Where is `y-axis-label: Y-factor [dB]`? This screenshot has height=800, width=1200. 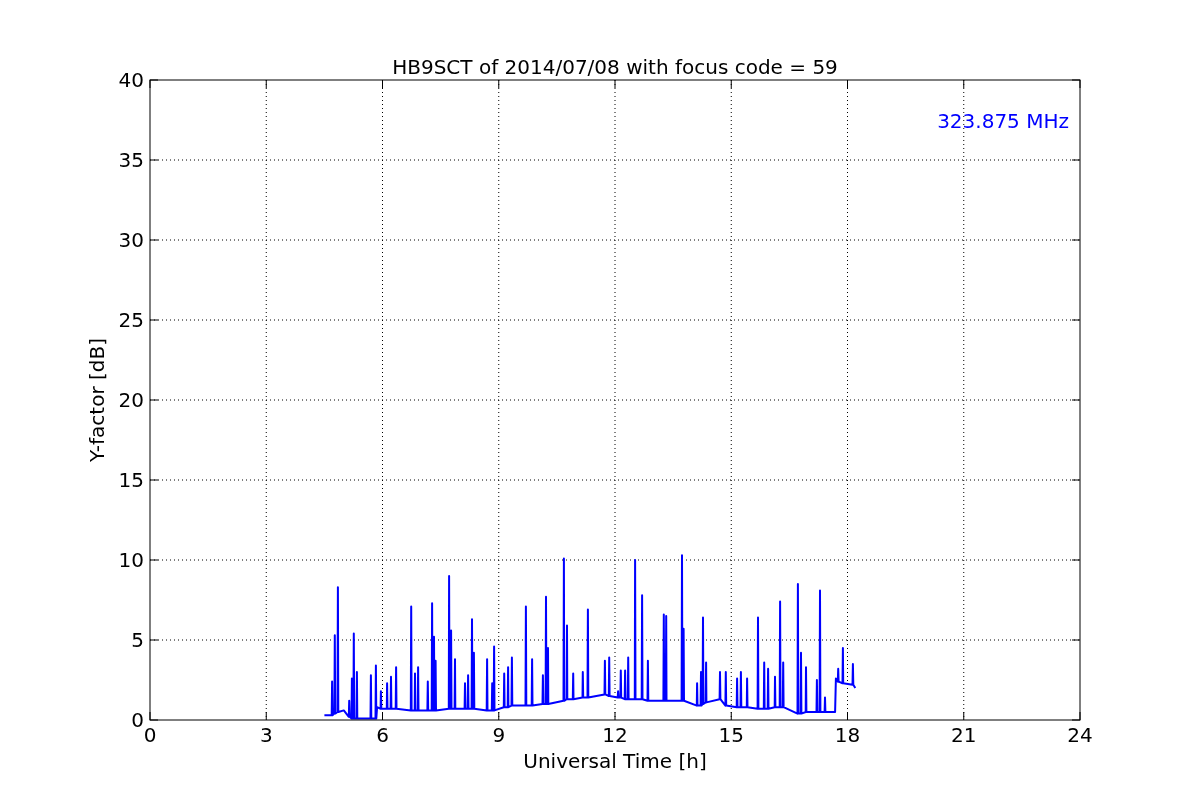
y-axis-label: Y-factor [dB] is located at coordinates (97, 400).